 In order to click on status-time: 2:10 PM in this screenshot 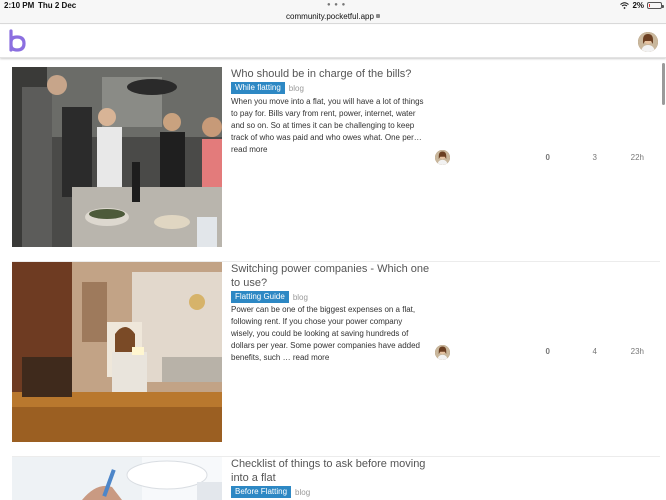, I will do `click(19, 5)`.